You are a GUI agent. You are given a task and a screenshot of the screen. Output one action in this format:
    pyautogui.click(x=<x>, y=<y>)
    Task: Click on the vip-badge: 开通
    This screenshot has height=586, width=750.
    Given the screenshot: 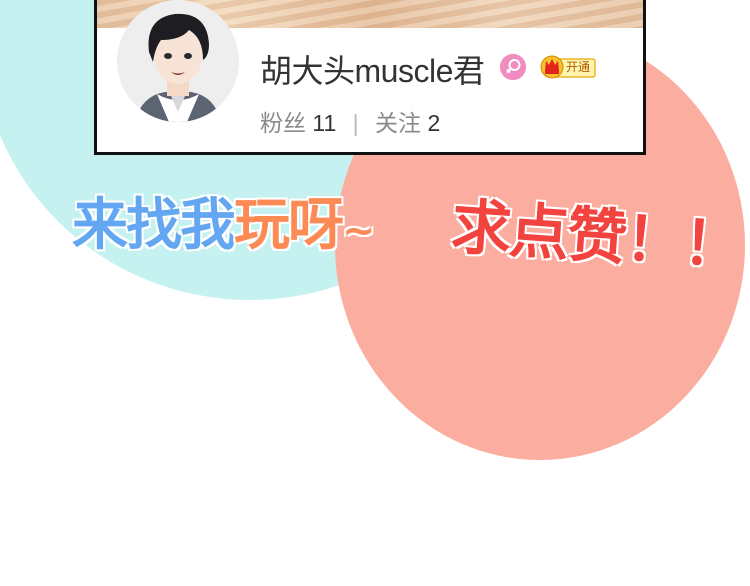 What is the action you would take?
    pyautogui.click(x=568, y=66)
    